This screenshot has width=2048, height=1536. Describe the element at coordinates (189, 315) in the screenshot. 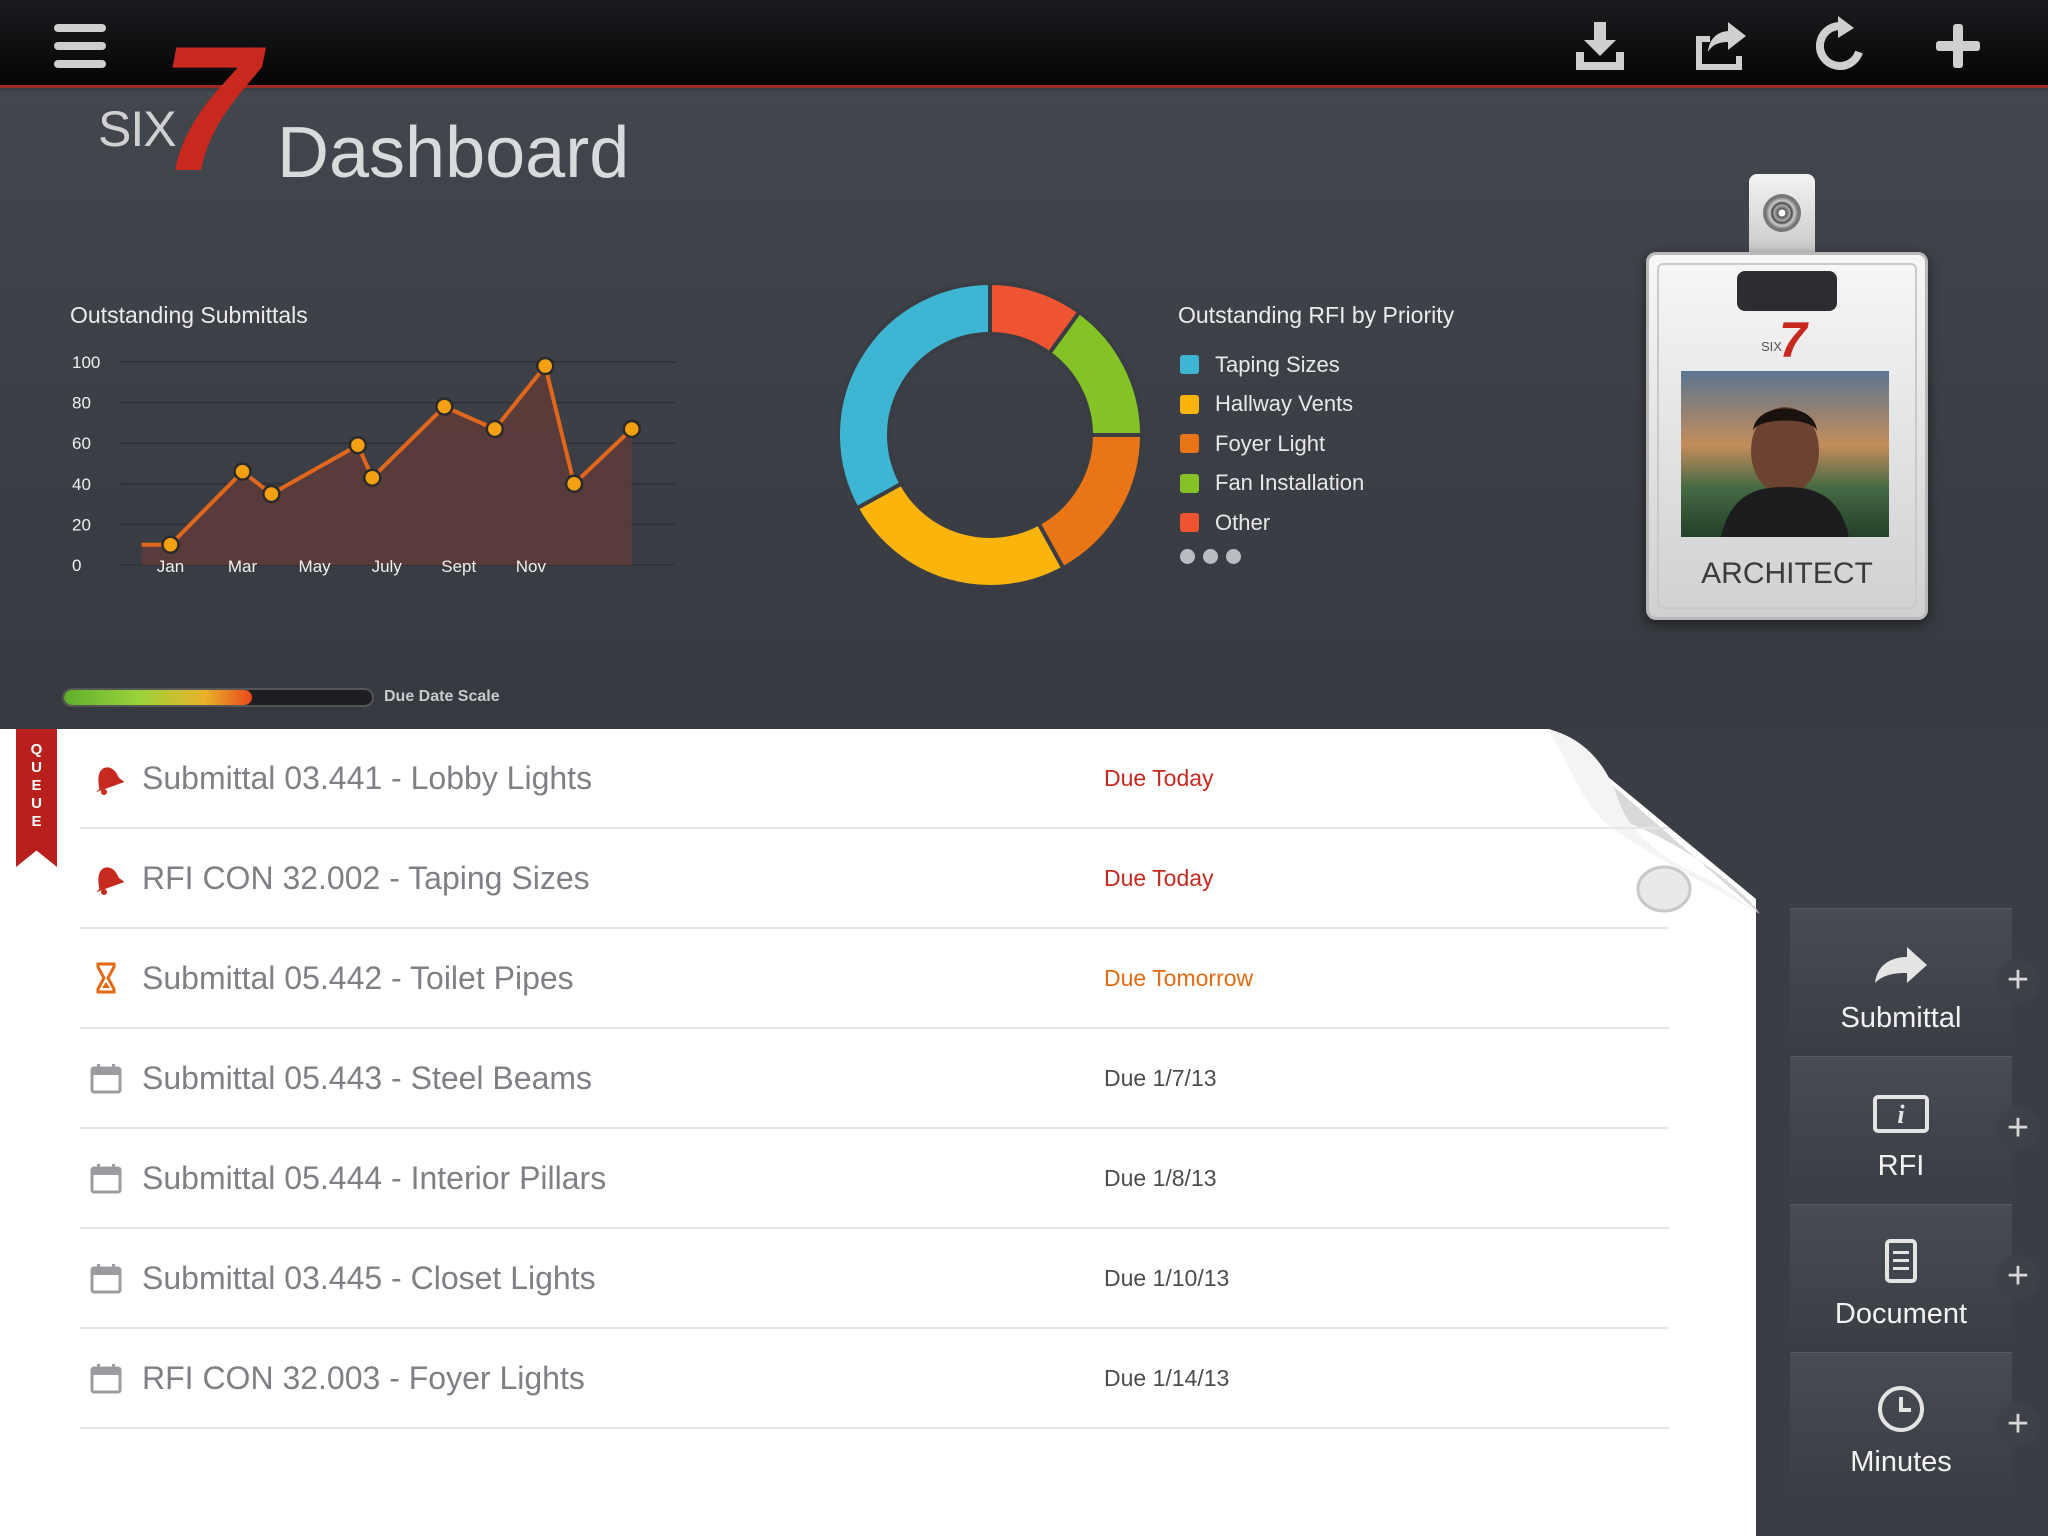

I see `submittals-chart-title: Outstanding Submittals` at that location.